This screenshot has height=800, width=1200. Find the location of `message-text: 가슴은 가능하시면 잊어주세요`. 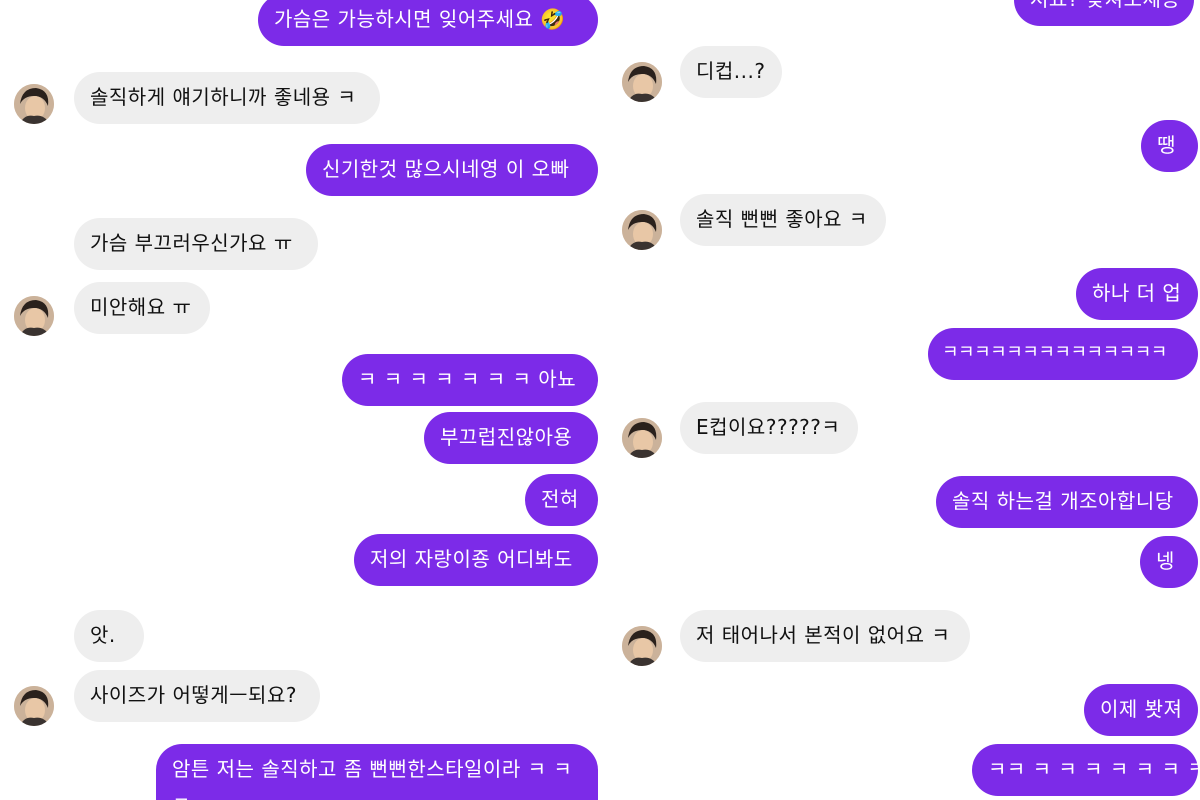

message-text: 가슴은 가능하시면 잊어주세요 is located at coordinates (404, 19).